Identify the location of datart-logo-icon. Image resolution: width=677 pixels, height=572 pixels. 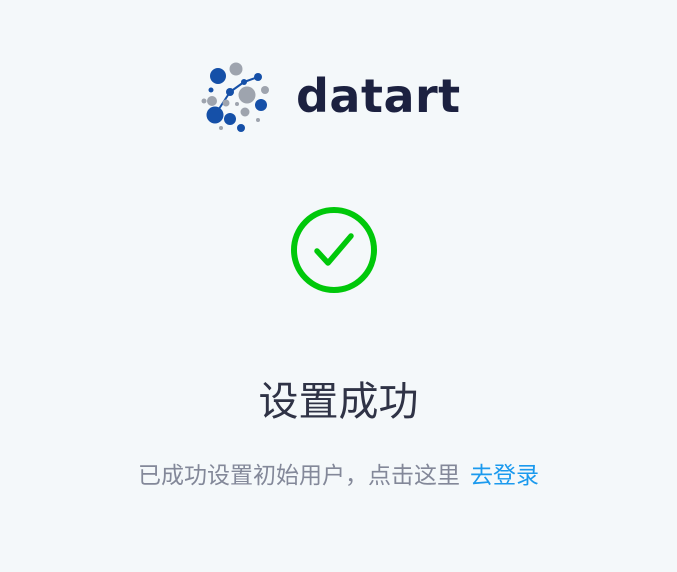
(235, 97).